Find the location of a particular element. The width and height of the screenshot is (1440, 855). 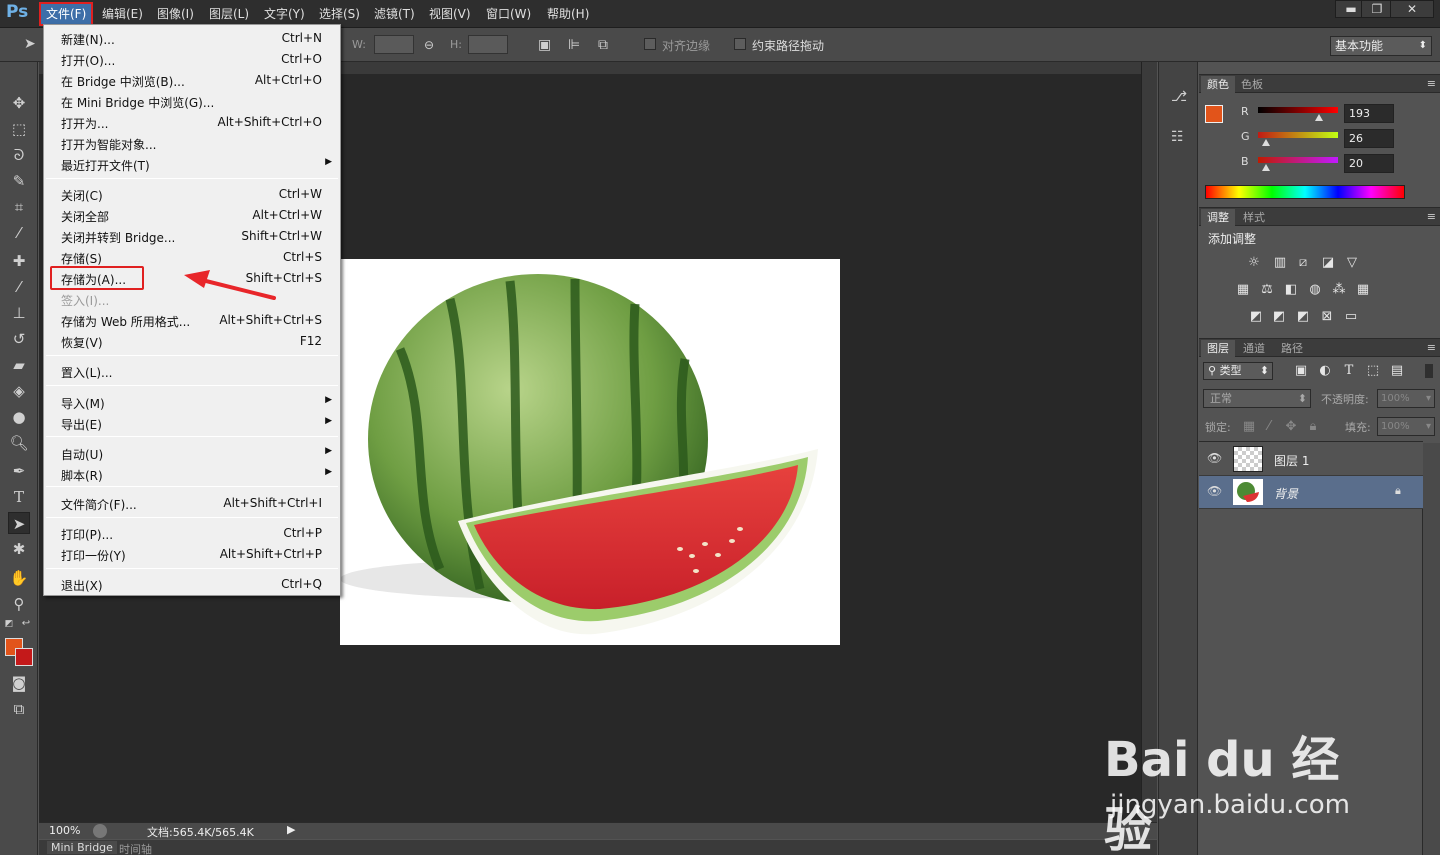

menu-item-print-one-copy: 打印一份(Y) Alt+Shift+Ctrl+P is located at coordinates (192, 554).